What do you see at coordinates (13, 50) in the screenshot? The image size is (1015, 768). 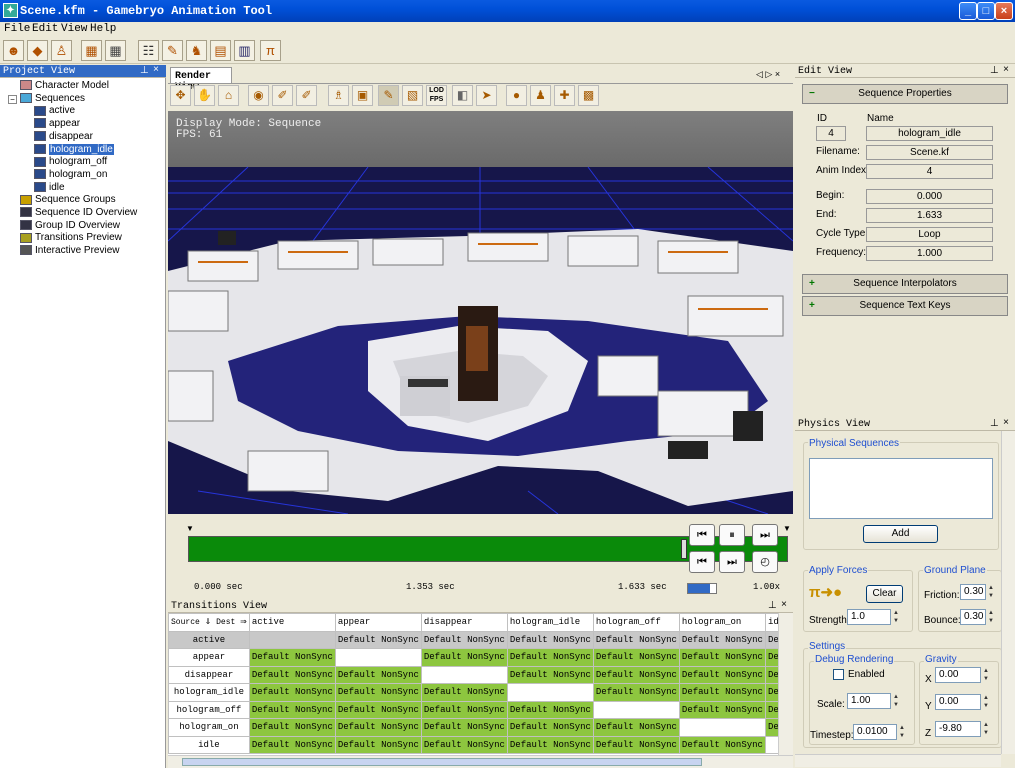 I see `character-icon: ☻` at bounding box center [13, 50].